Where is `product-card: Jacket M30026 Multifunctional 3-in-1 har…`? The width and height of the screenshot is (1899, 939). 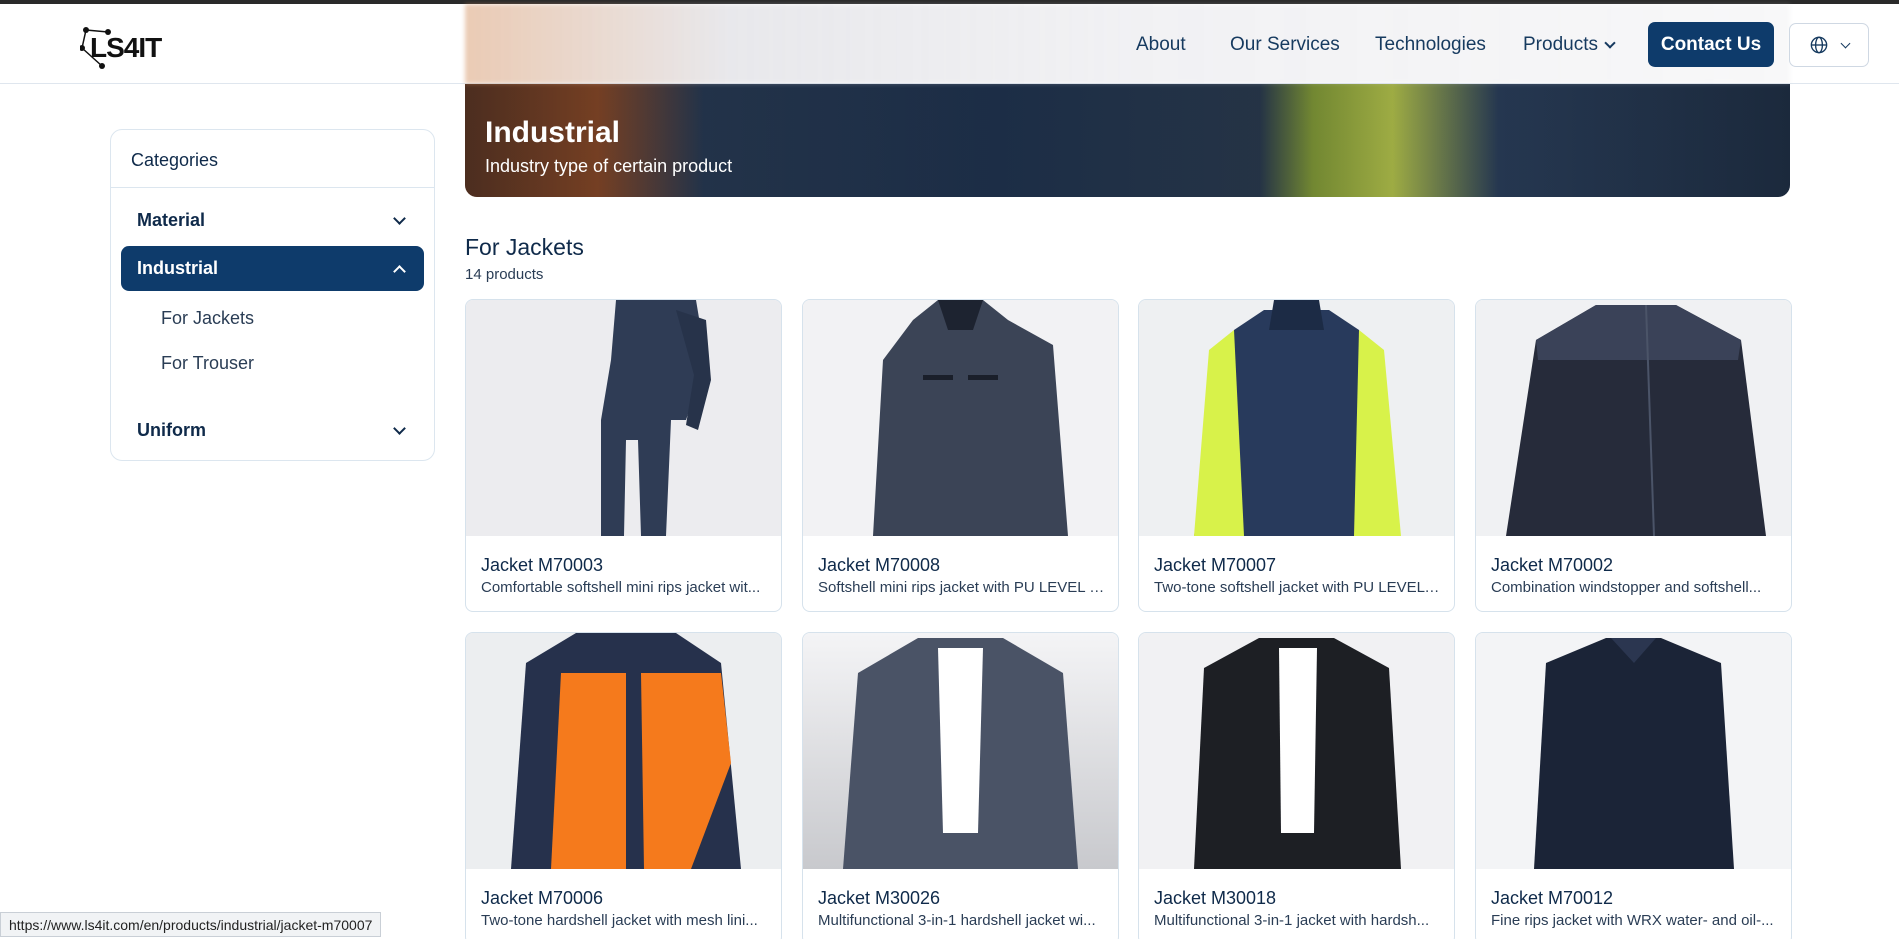
product-card: Jacket M30026 Multifunctional 3-in-1 har… is located at coordinates (960, 785).